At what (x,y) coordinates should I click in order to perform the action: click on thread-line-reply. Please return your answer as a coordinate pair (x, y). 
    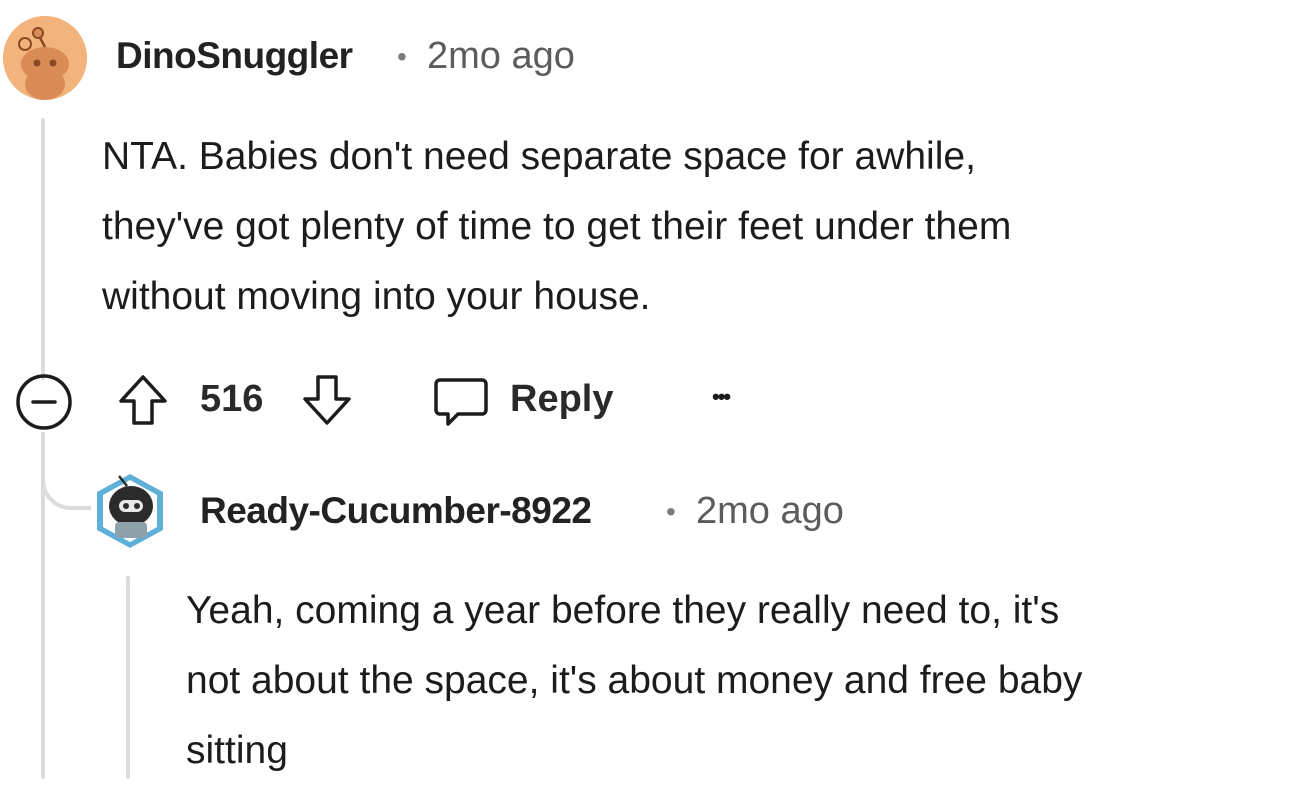
    Looking at the image, I should click on (128, 677).